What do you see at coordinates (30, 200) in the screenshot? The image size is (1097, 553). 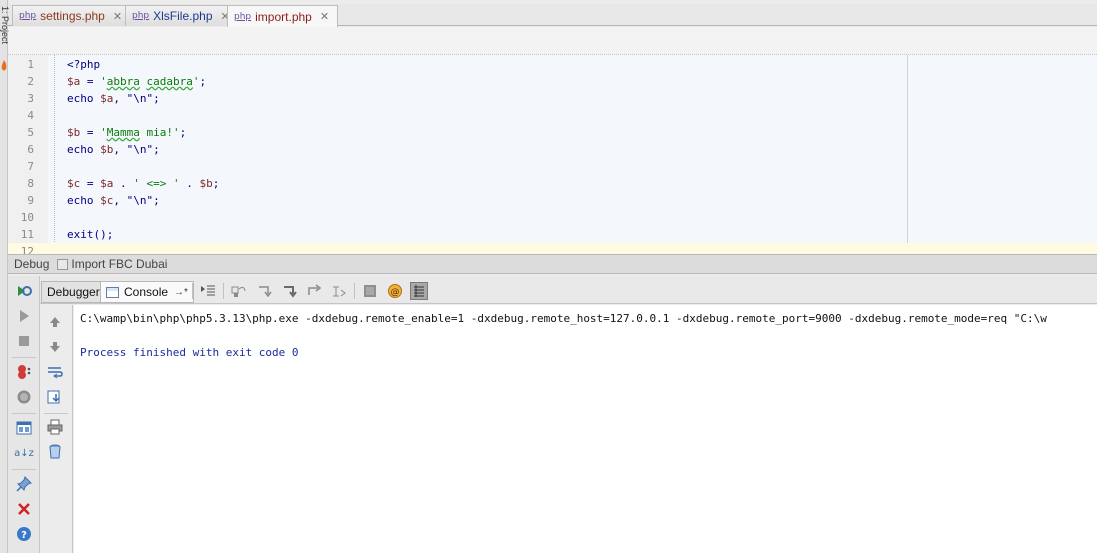 I see `line-number: 9` at bounding box center [30, 200].